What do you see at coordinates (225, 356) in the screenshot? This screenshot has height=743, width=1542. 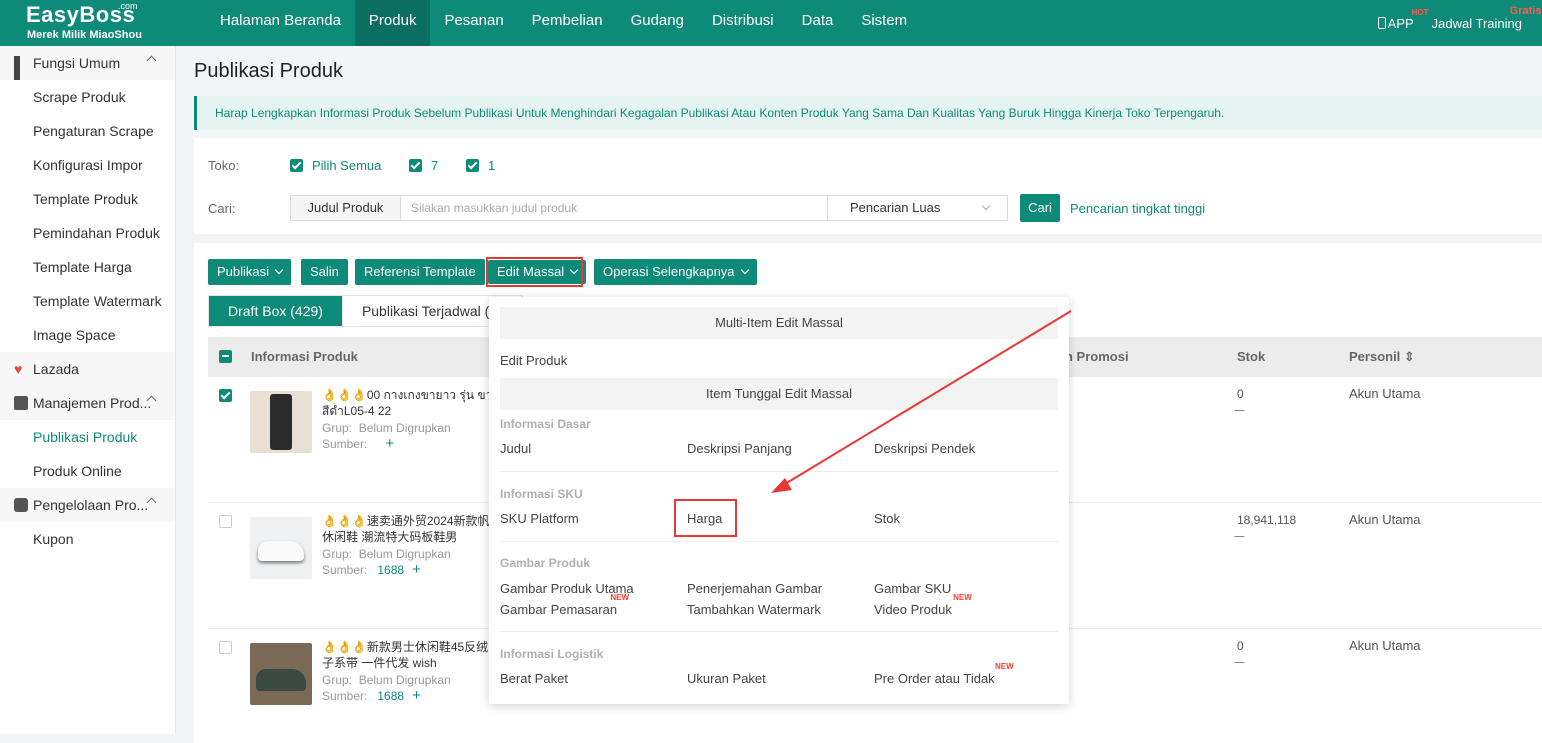 I see `select-all-checkbox` at bounding box center [225, 356].